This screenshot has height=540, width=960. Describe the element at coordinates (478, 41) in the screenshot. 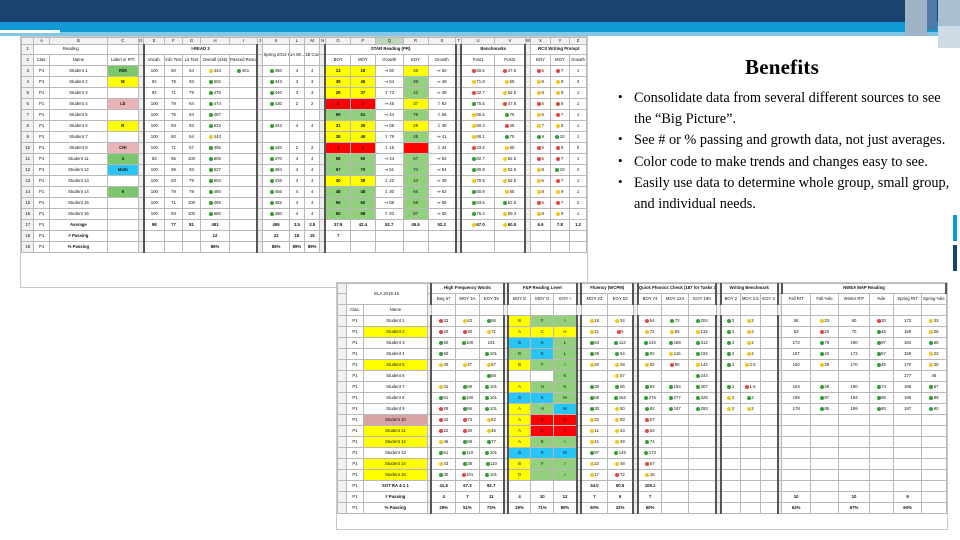

I see `column-header-U: U` at that location.